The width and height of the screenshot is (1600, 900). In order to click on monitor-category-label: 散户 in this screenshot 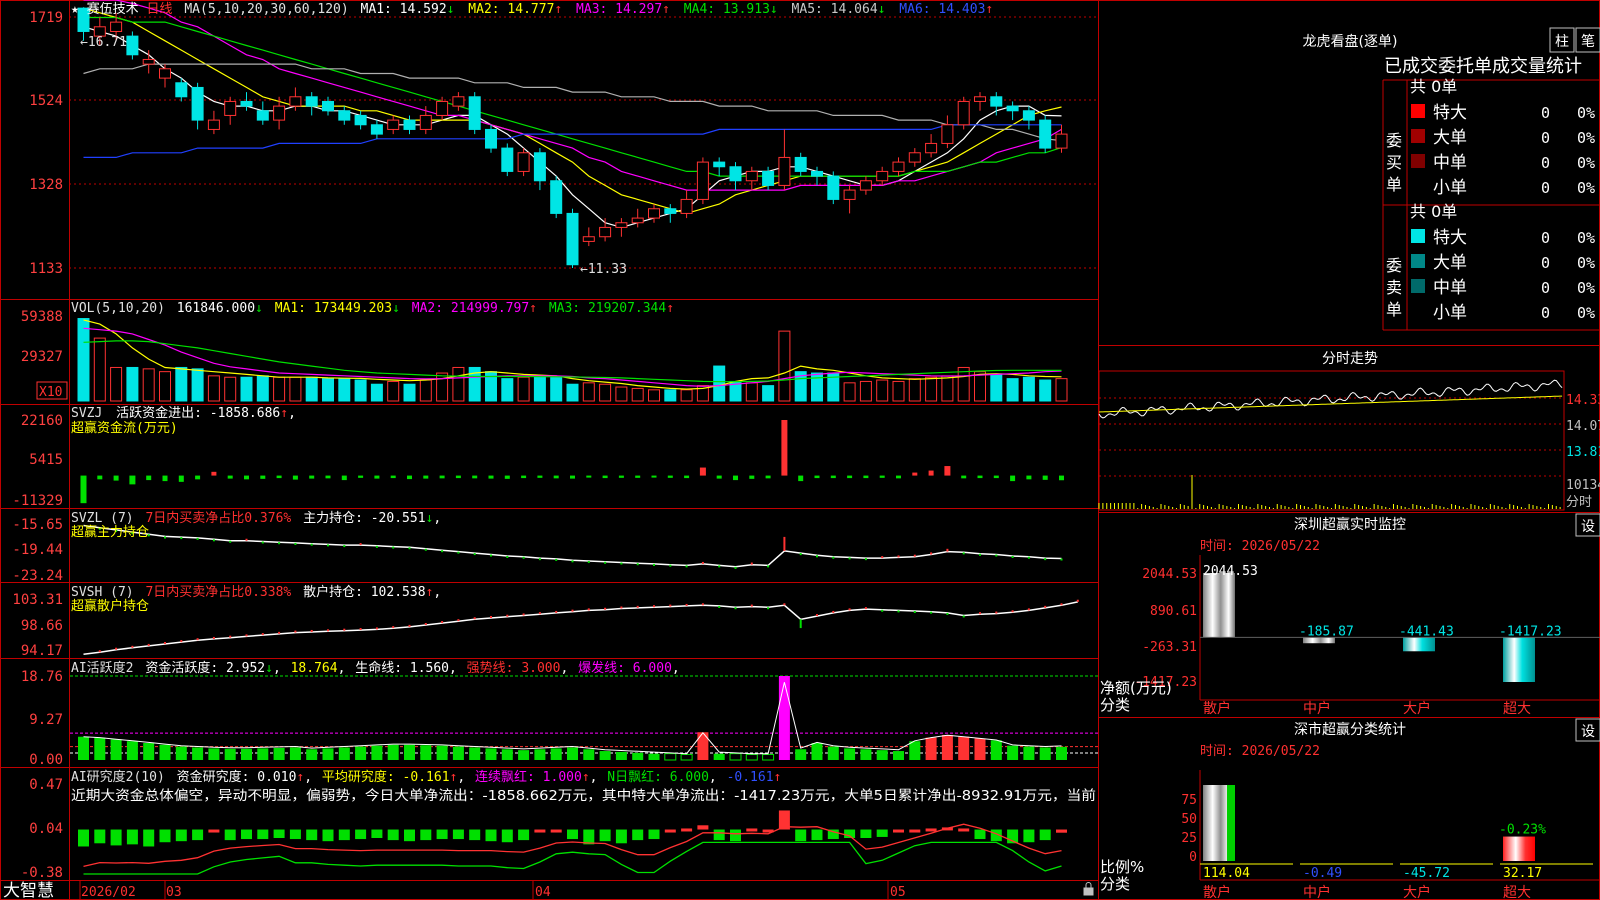, I will do `click(1217, 708)`.